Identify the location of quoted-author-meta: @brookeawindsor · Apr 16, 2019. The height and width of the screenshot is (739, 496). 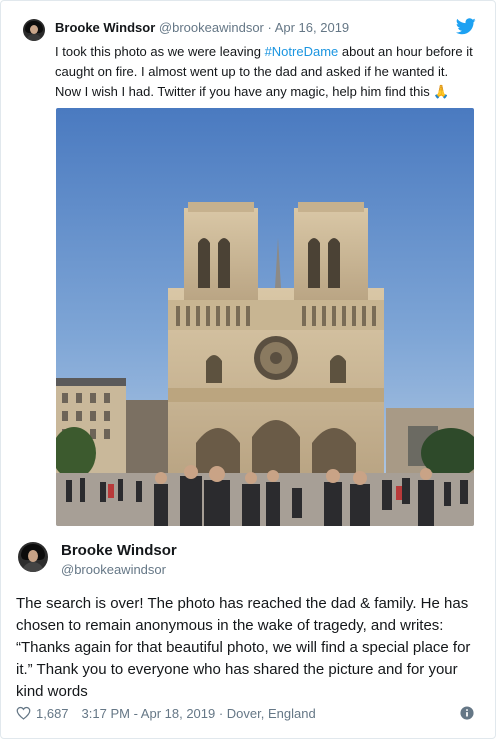
(254, 27).